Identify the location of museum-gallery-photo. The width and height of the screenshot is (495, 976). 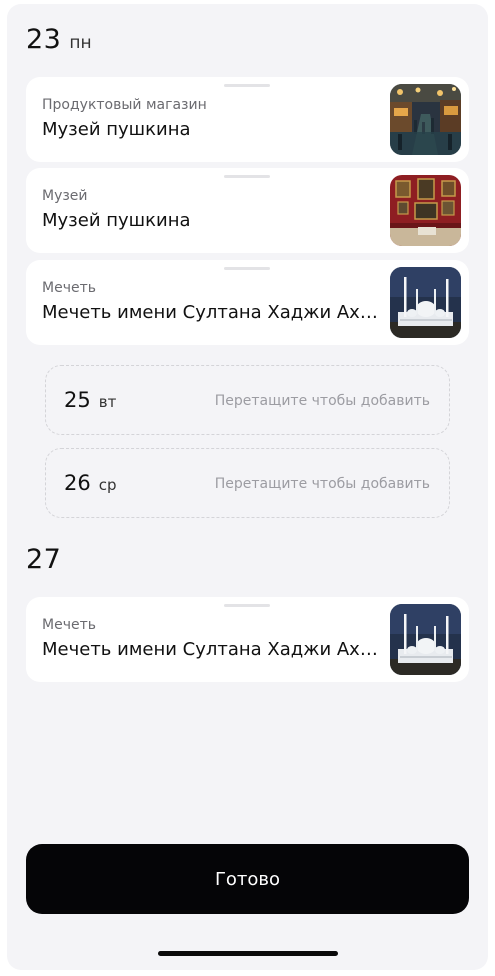
(425, 210).